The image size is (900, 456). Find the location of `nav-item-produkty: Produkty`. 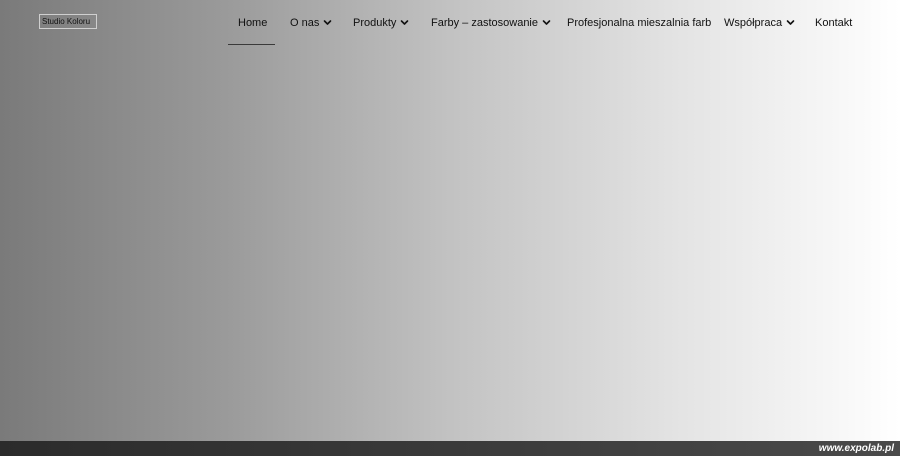

nav-item-produkty: Produkty is located at coordinates (381, 23).